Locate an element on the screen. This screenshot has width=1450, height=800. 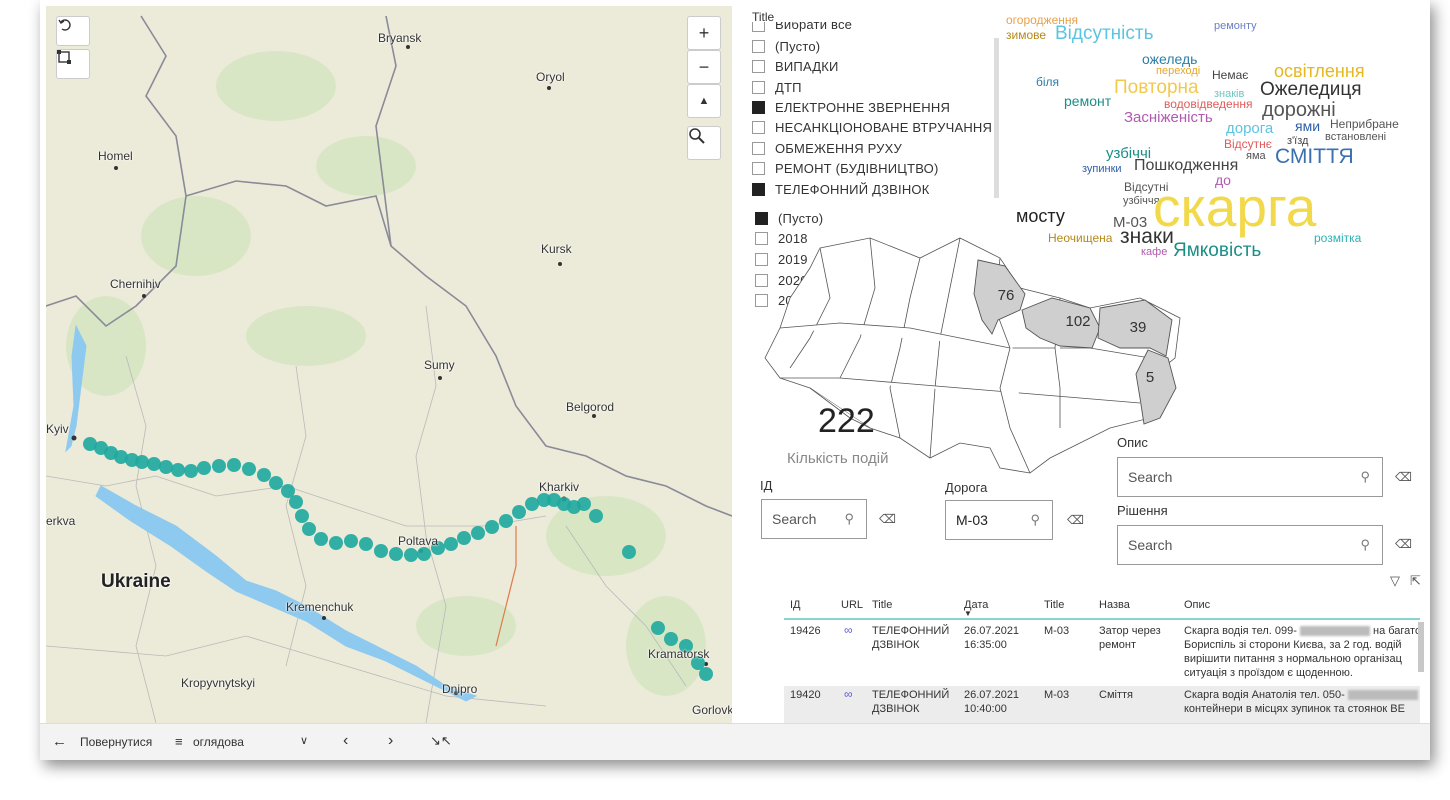
word-cloud-term: скарга is located at coordinates (1234, 207).